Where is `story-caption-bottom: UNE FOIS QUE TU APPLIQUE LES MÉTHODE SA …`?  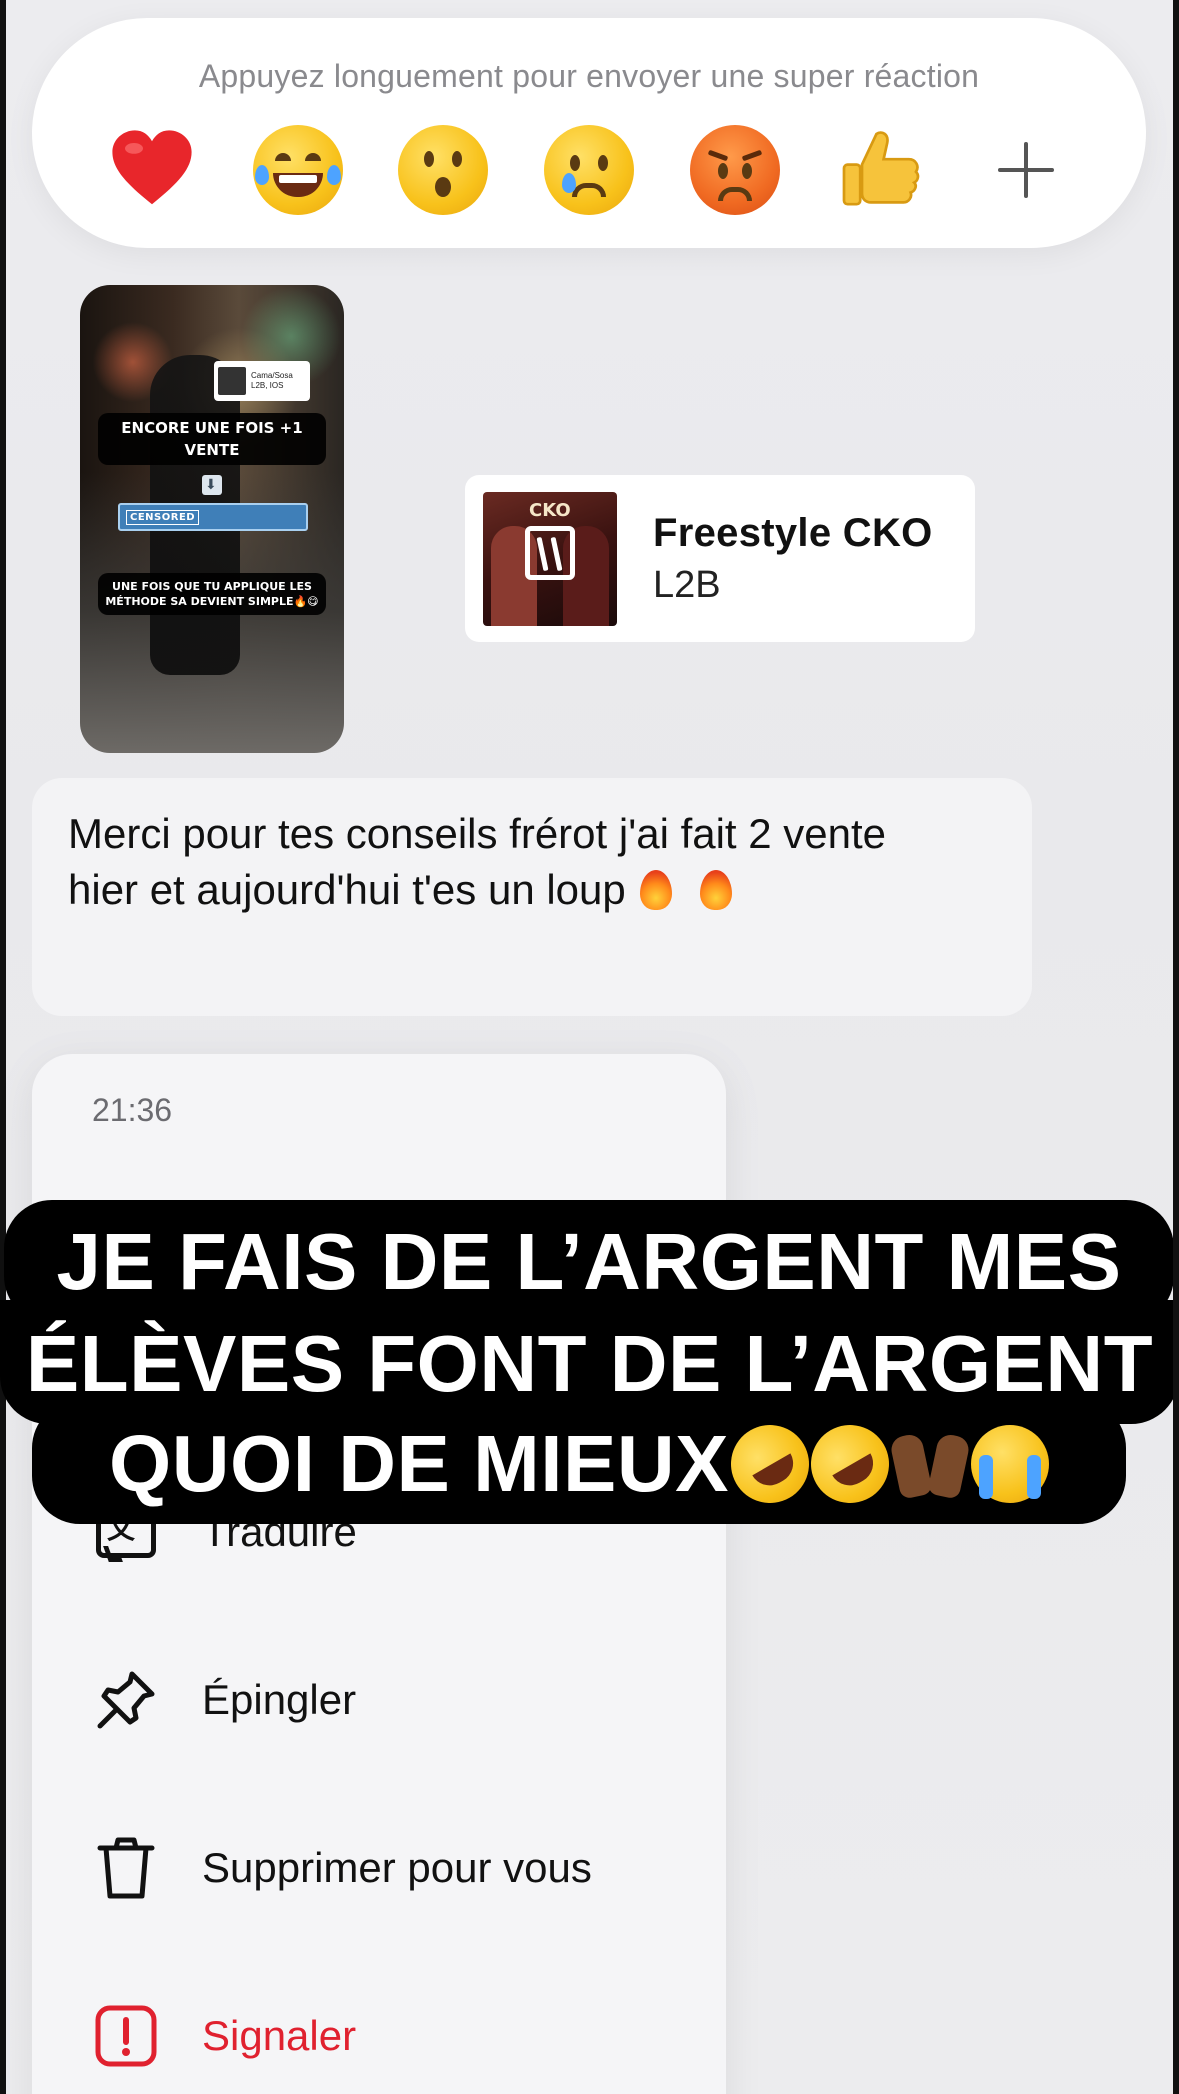 story-caption-bottom: UNE FOIS QUE TU APPLIQUE LES MÉTHODE SA … is located at coordinates (212, 594).